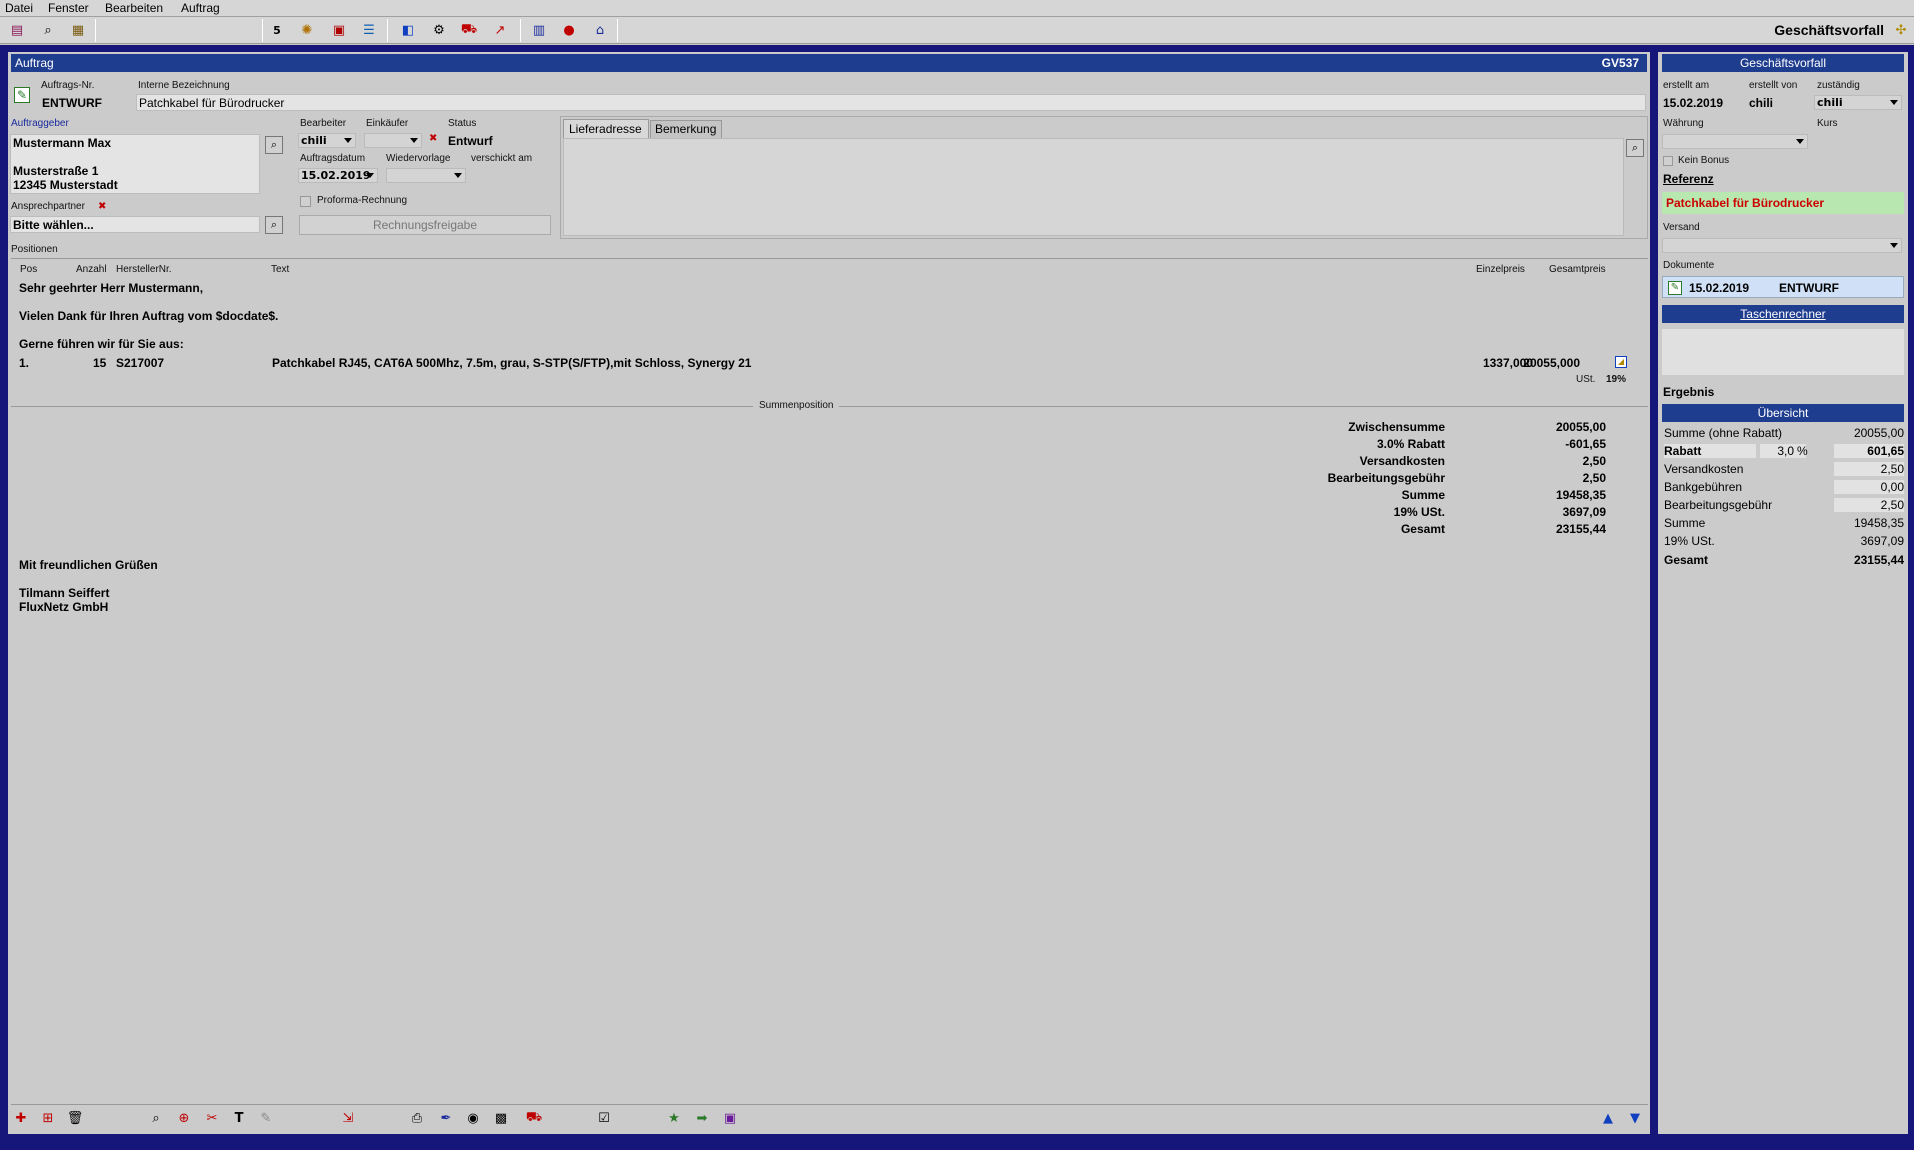  I want to click on proforma-checkbox, so click(305, 201).